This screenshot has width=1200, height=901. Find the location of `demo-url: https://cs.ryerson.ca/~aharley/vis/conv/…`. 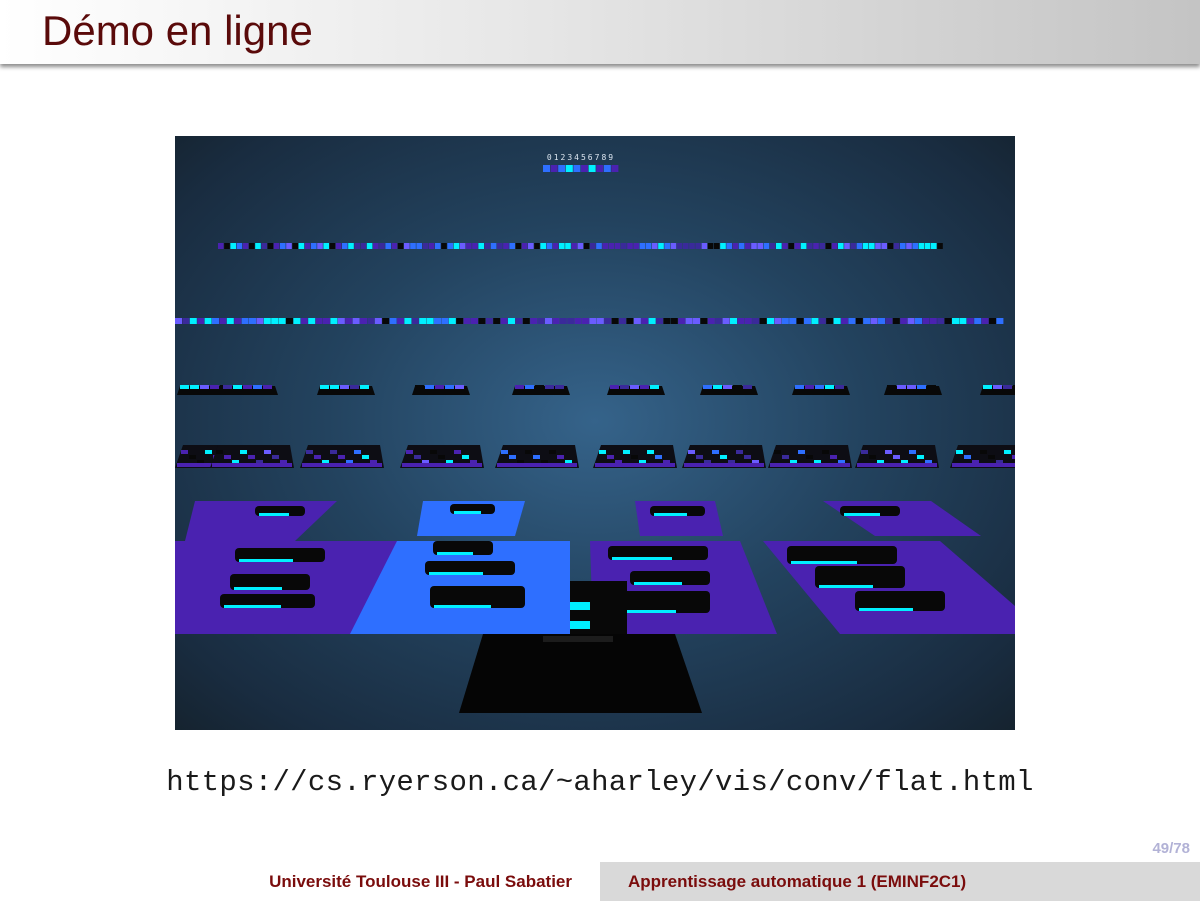

demo-url: https://cs.ryerson.ca/~aharley/vis/conv/… is located at coordinates (600, 782).